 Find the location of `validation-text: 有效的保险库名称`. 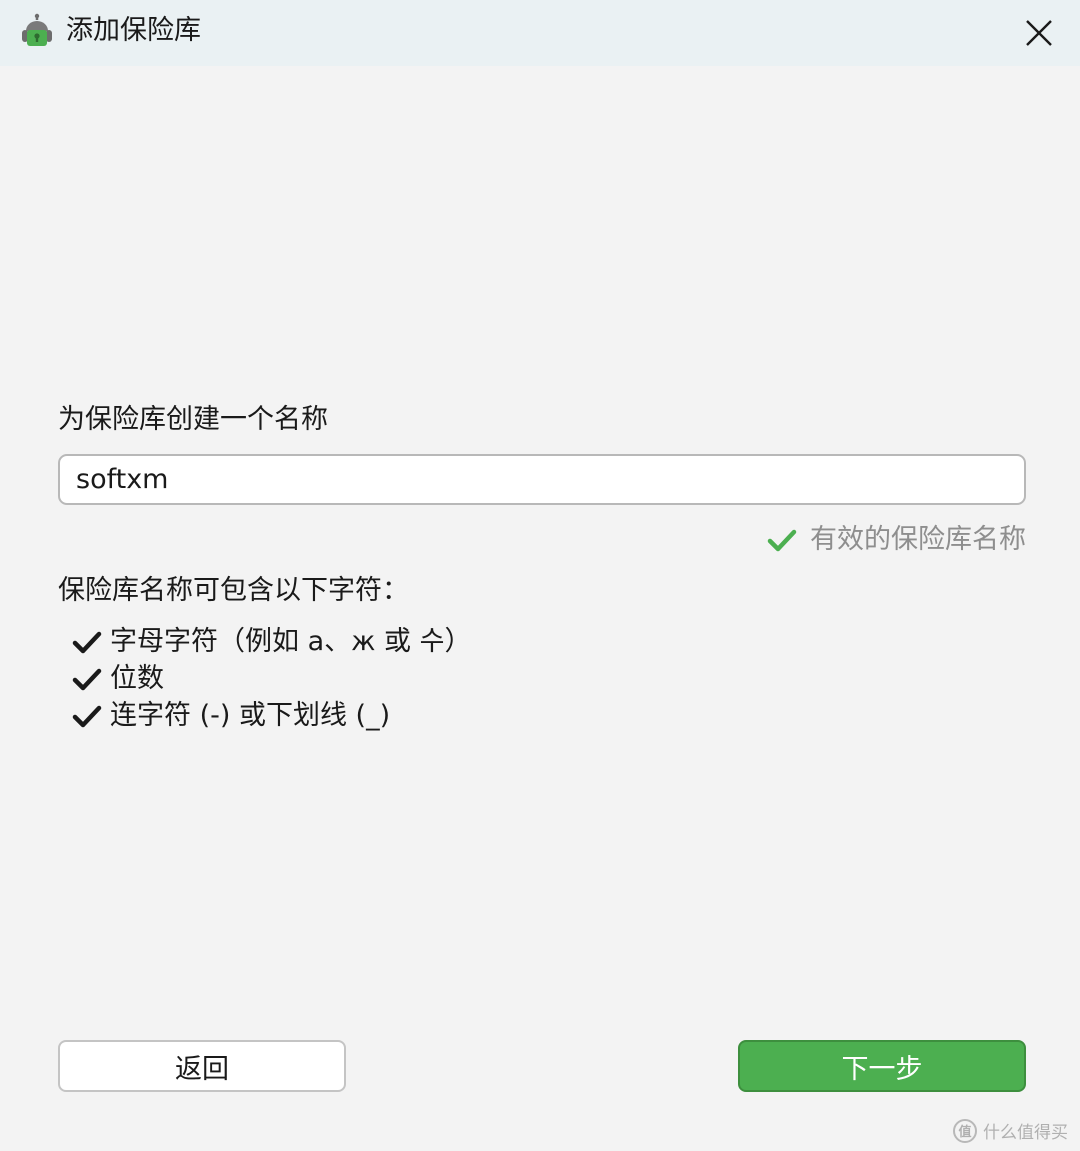

validation-text: 有效的保险库名称 is located at coordinates (918, 539).